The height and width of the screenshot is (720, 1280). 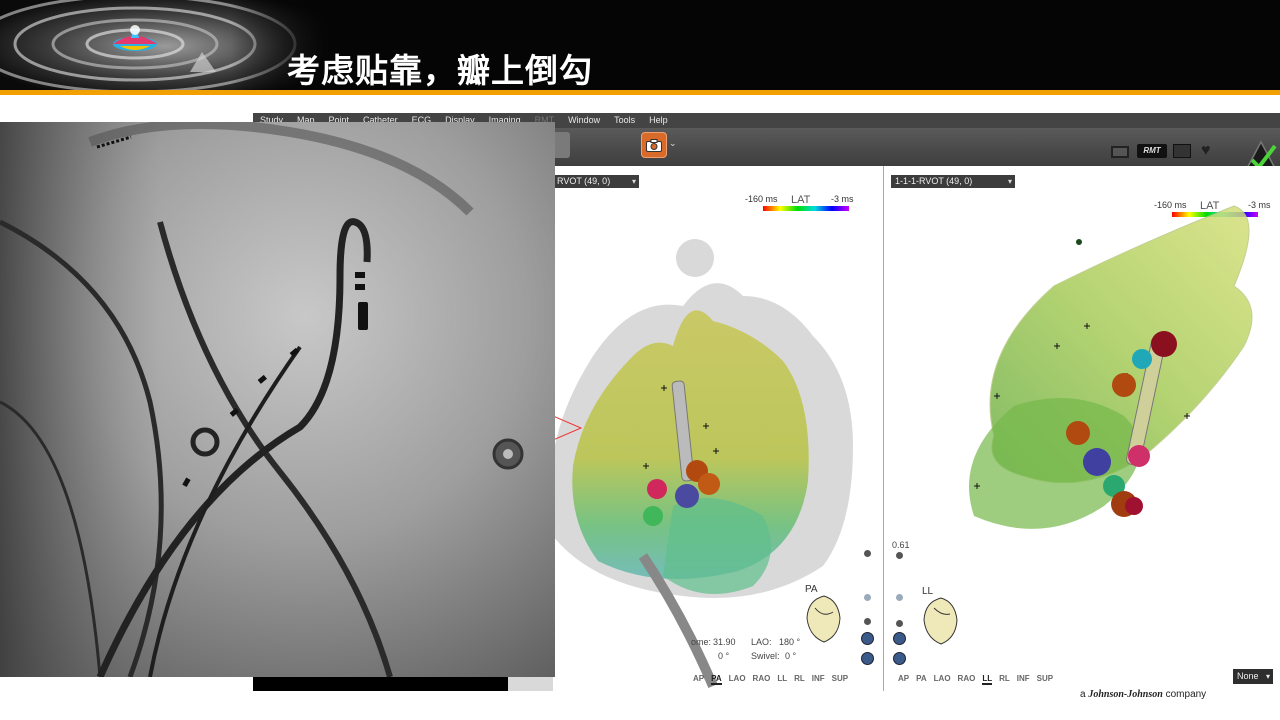 I want to click on orient-sup-right: SUP, so click(x=1045, y=679).